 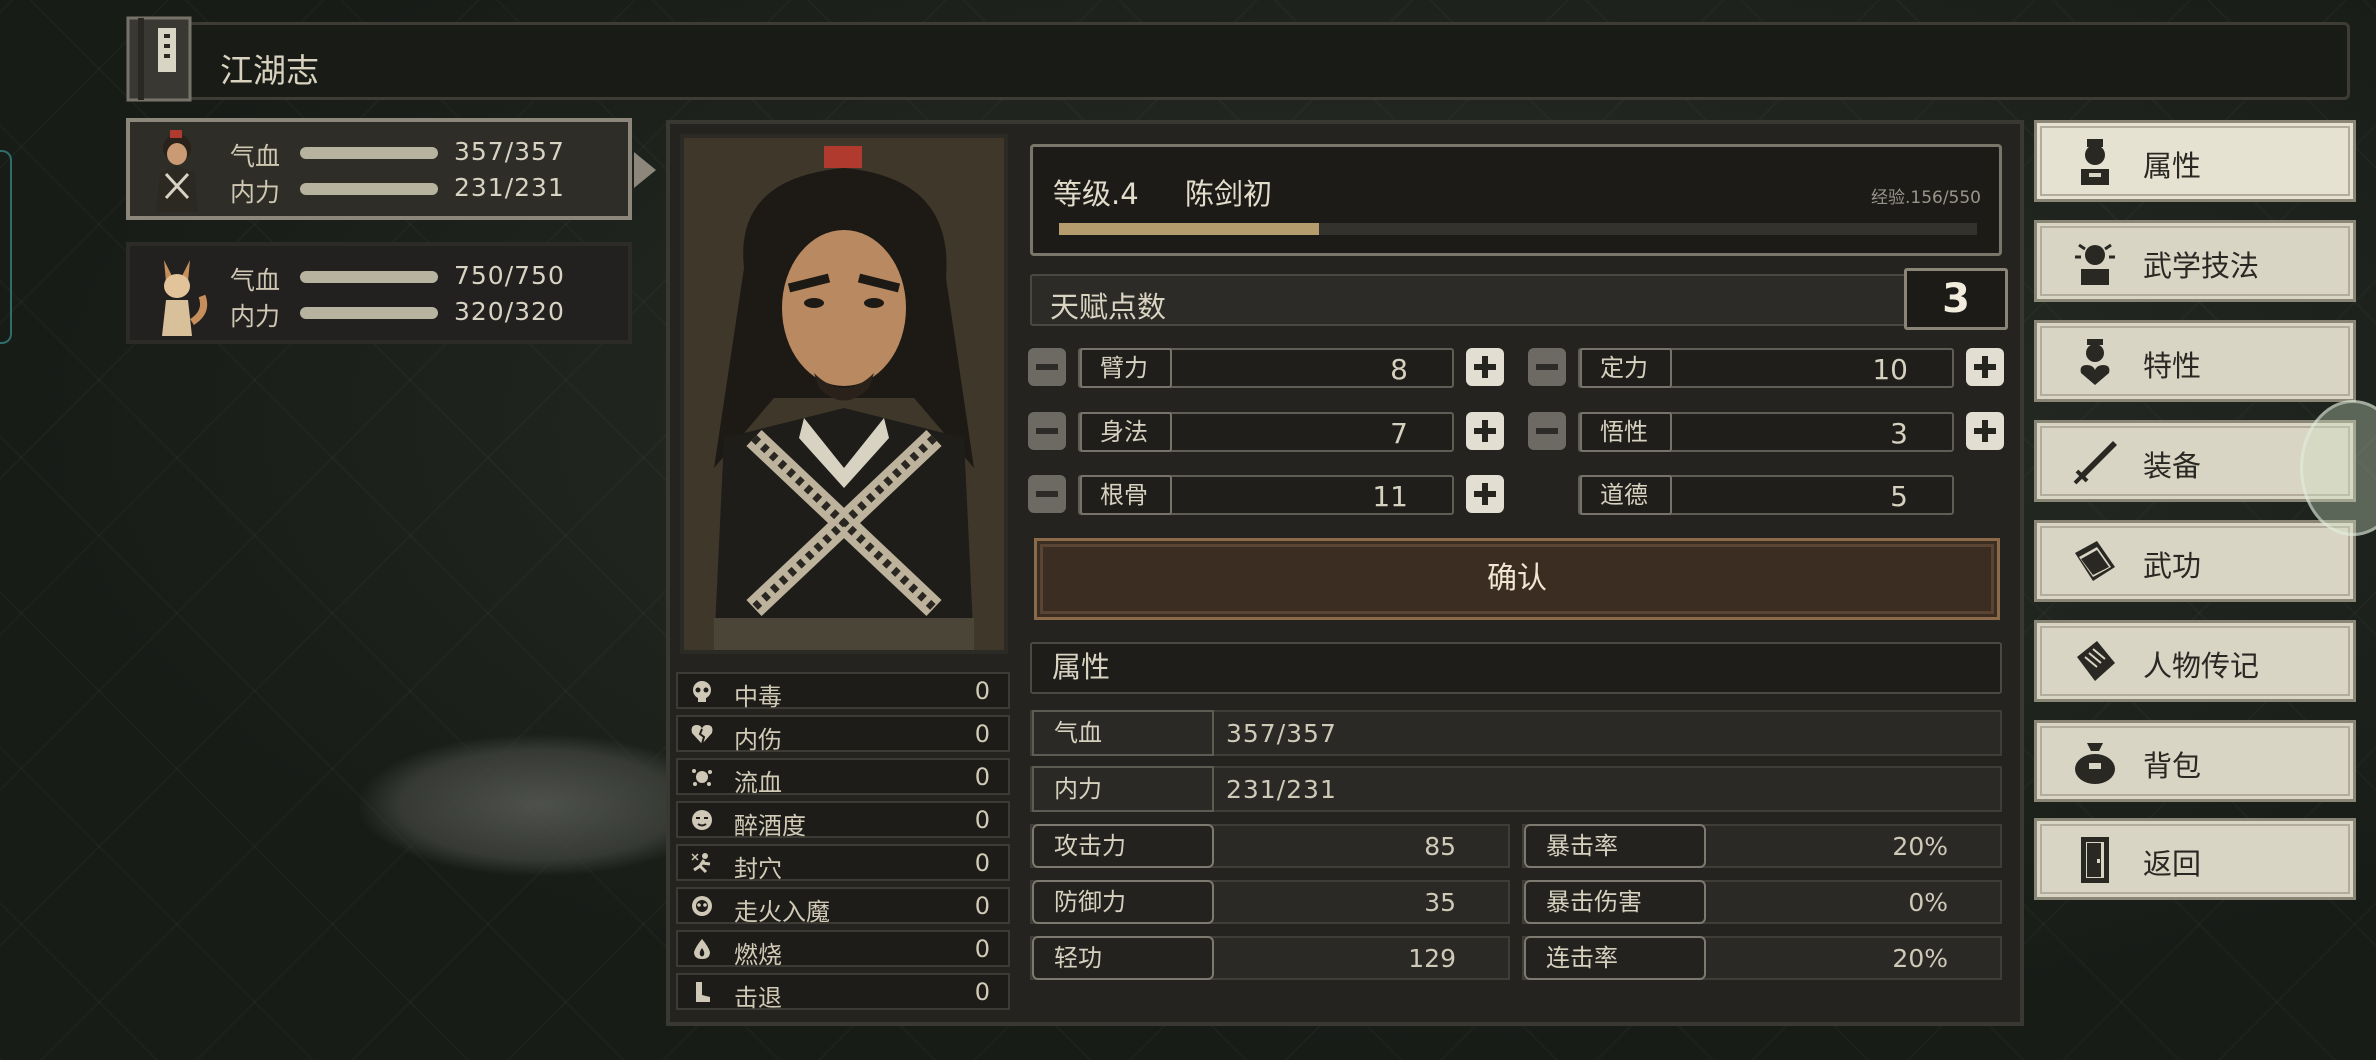 What do you see at coordinates (2095, 561) in the screenshot?
I see `martial-book-icon` at bounding box center [2095, 561].